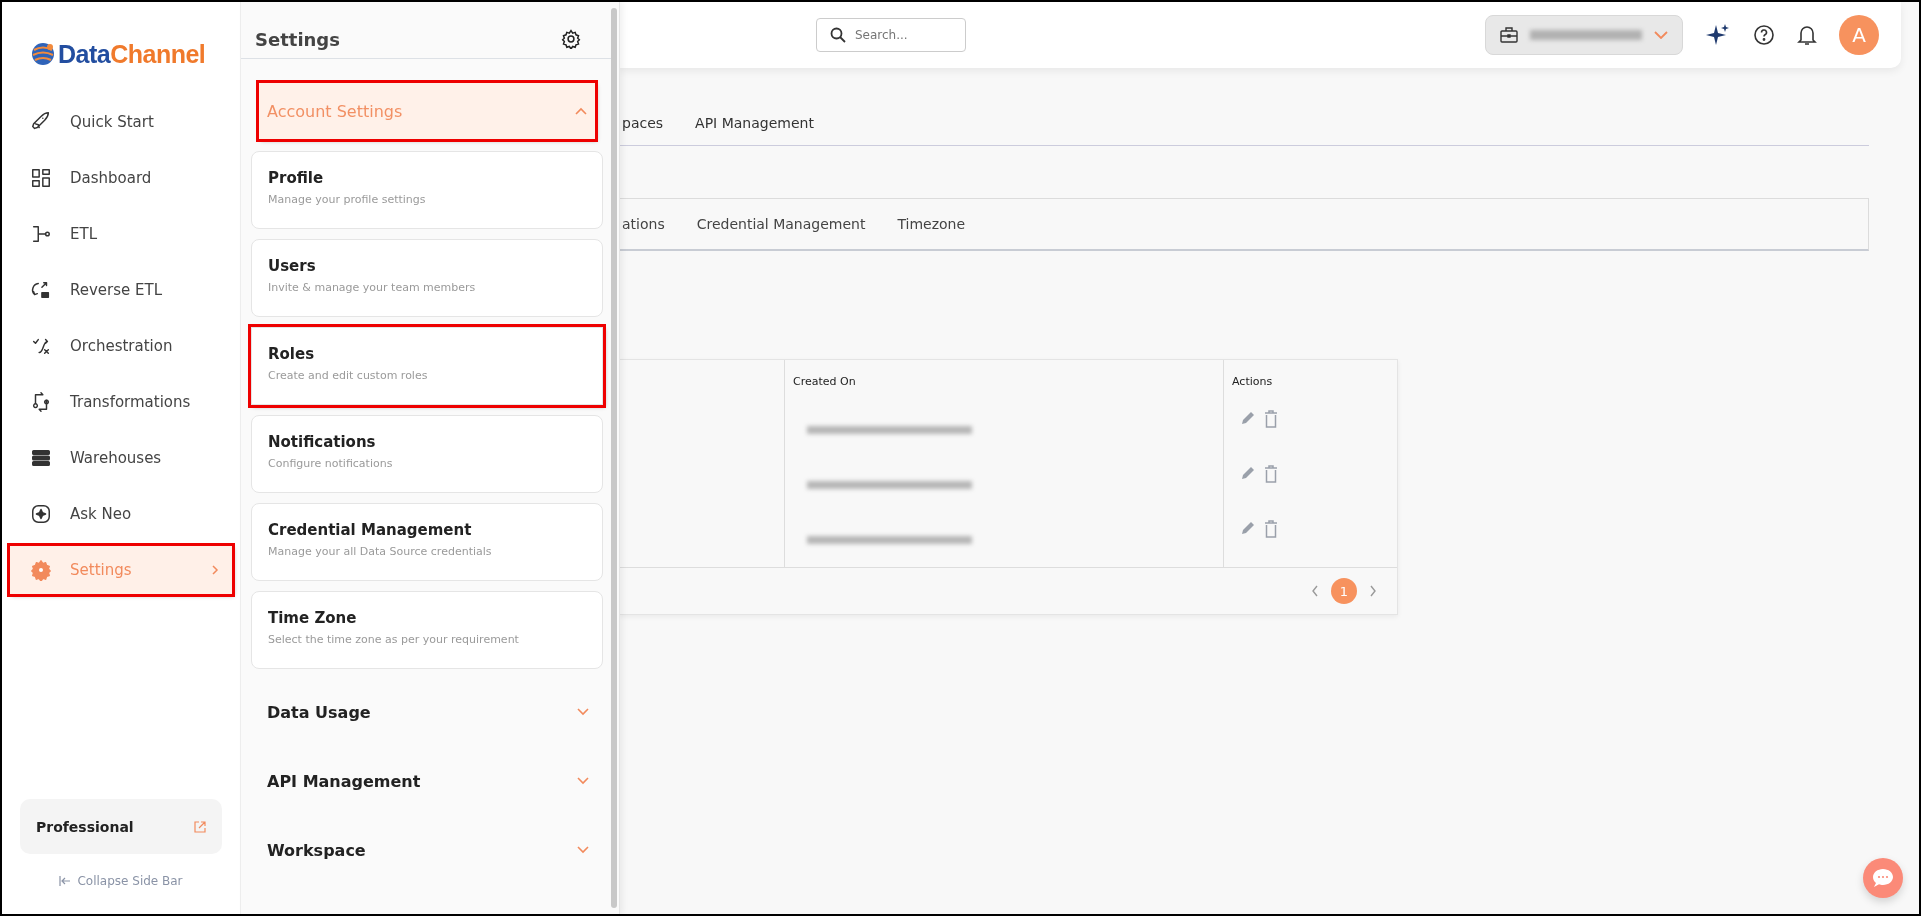 This screenshot has height=916, width=1921. Describe the element at coordinates (380, 551) in the screenshot. I see `card-description: Manage your all Data Source credentials` at that location.